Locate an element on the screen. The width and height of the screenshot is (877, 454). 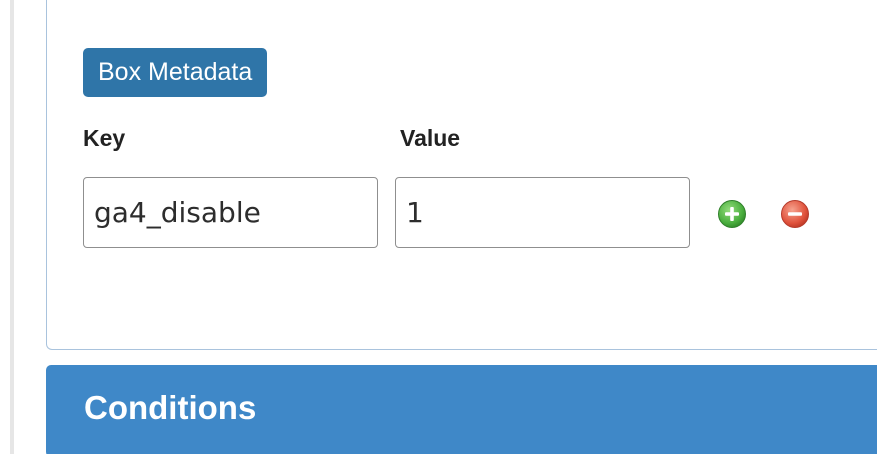
value-label: Value is located at coordinates (430, 138).